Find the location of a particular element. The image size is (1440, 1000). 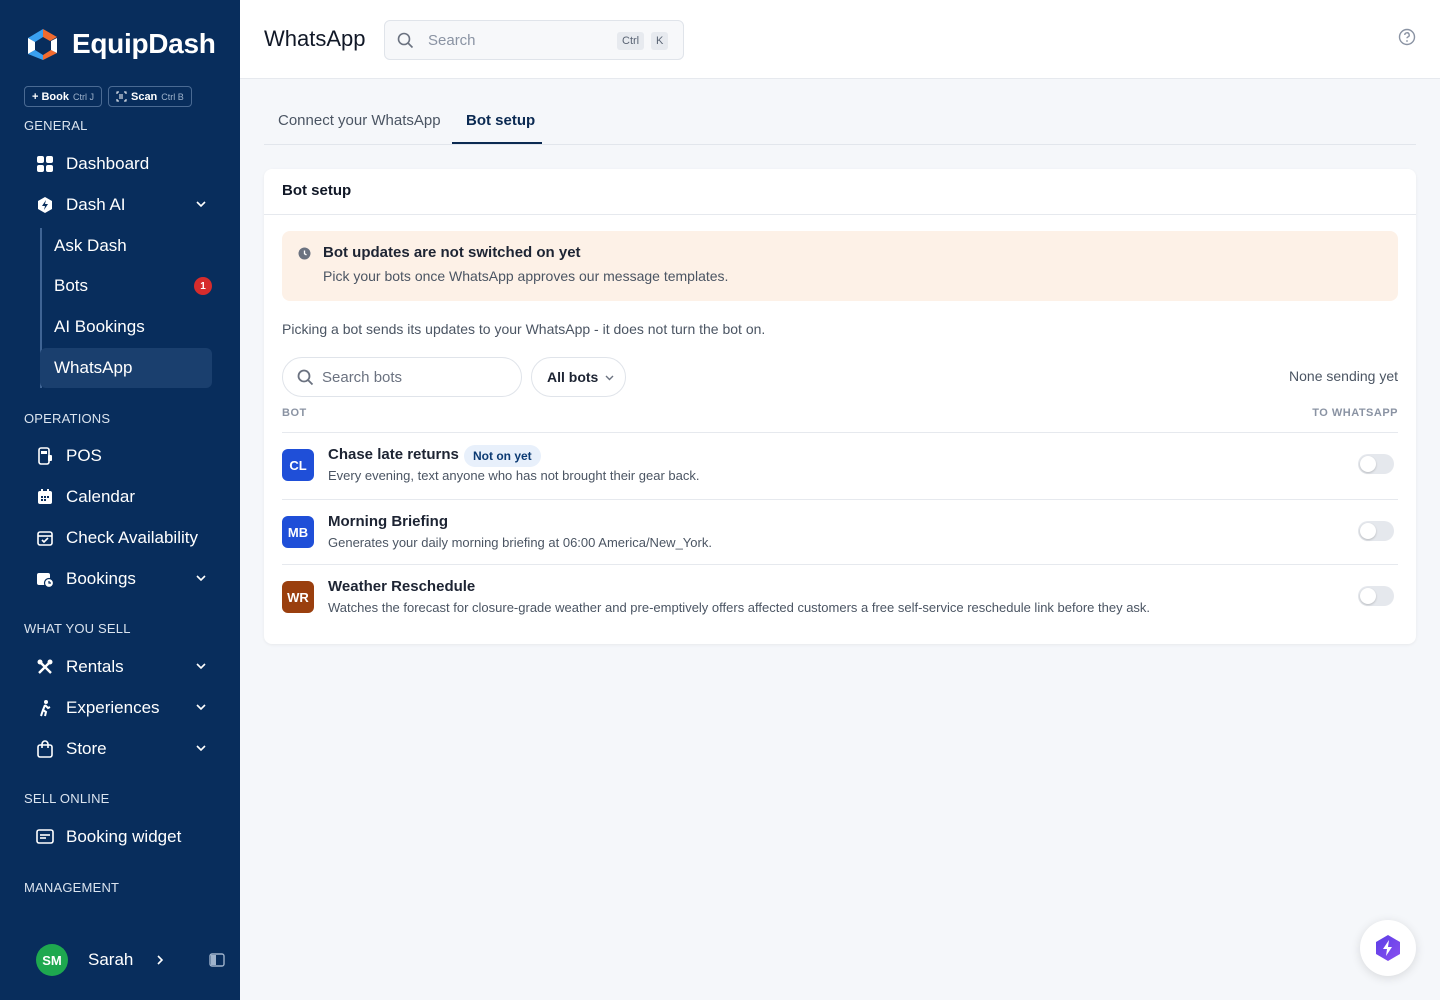

sidebar-item-ask-dash: Ask Dash is located at coordinates (126, 246).